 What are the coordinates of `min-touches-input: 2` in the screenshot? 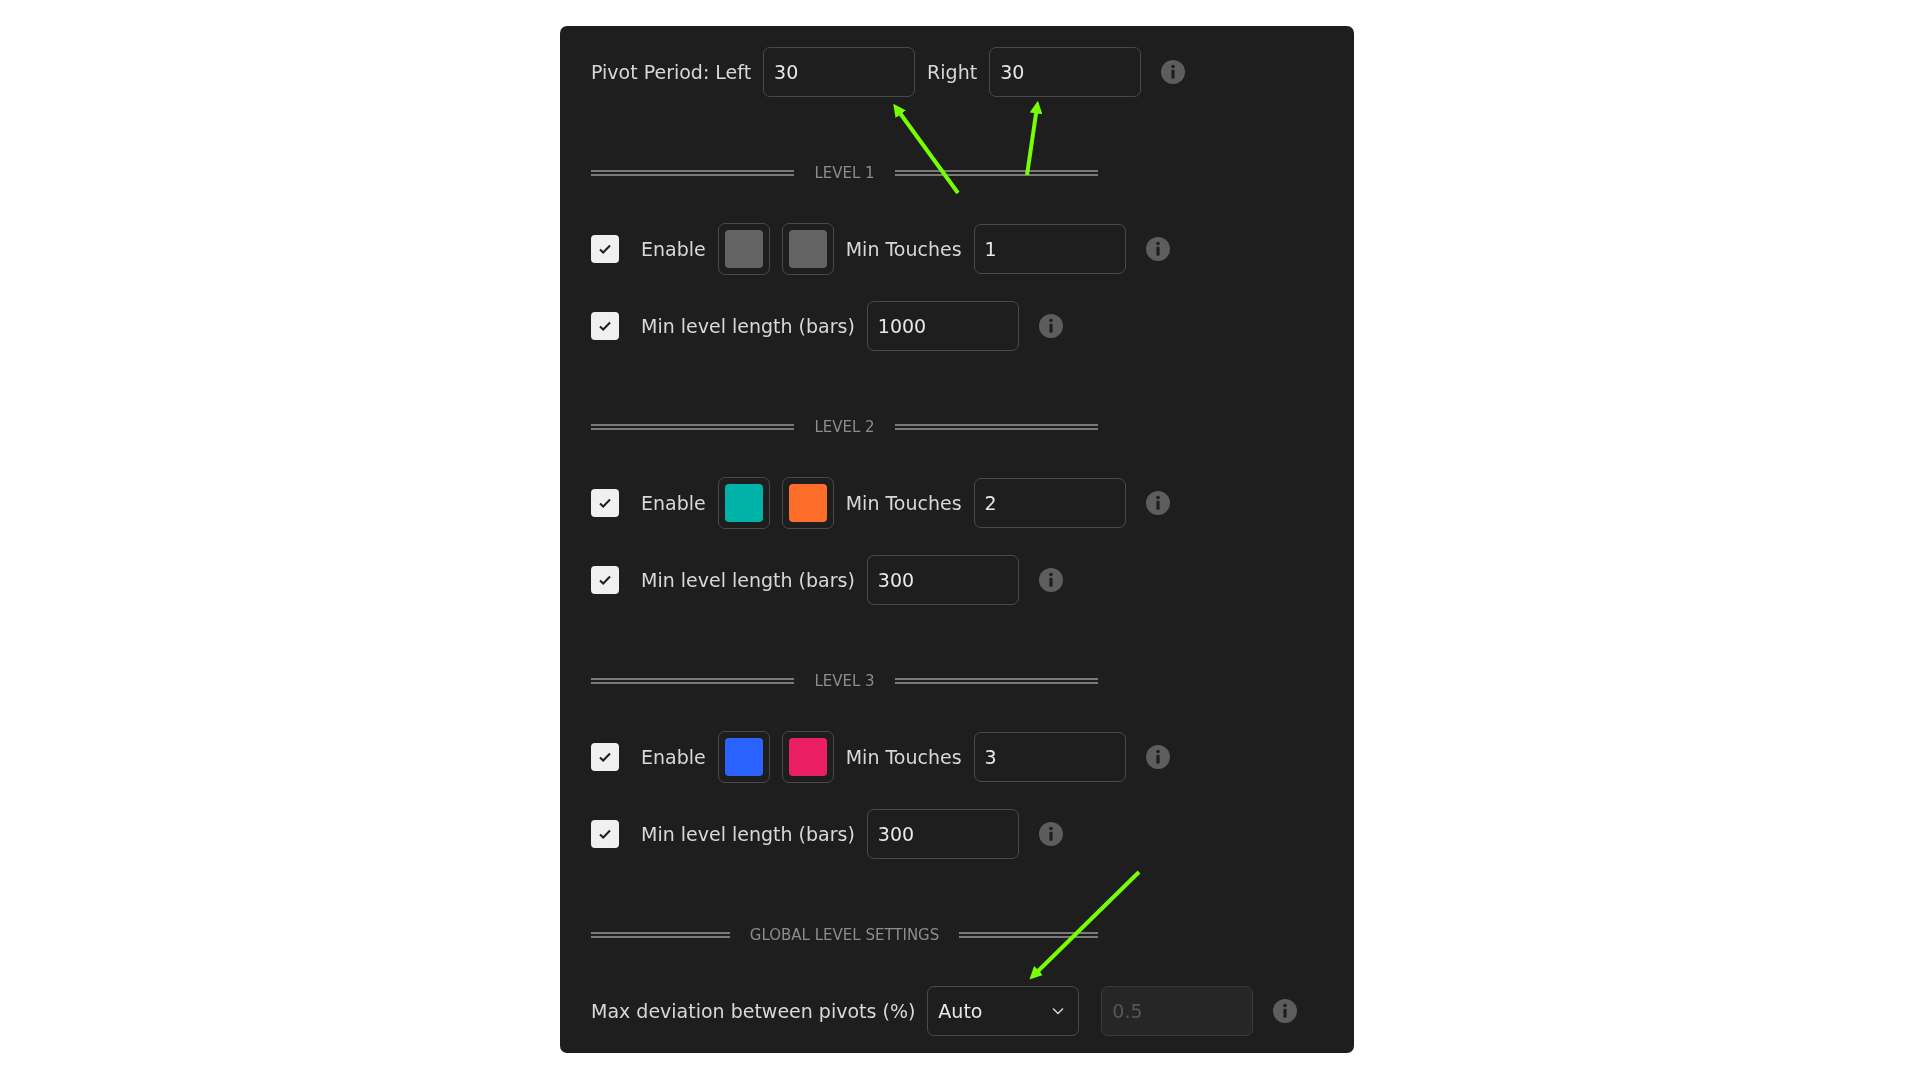 It's located at (1049, 503).